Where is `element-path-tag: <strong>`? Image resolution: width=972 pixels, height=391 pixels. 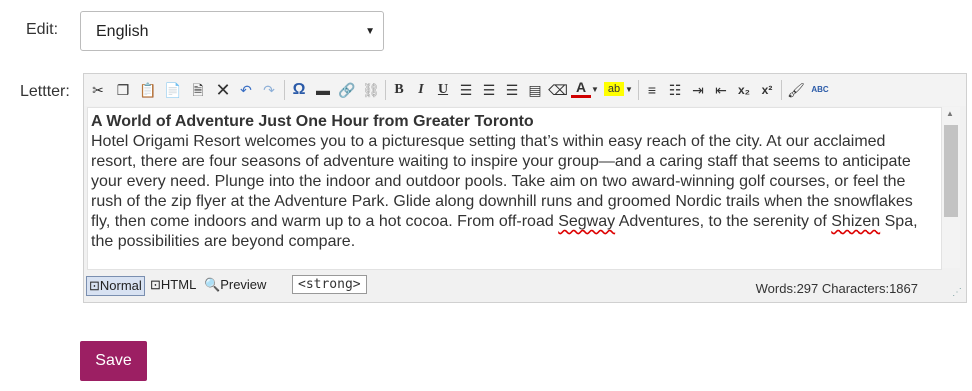
element-path-tag: <strong> is located at coordinates (329, 284).